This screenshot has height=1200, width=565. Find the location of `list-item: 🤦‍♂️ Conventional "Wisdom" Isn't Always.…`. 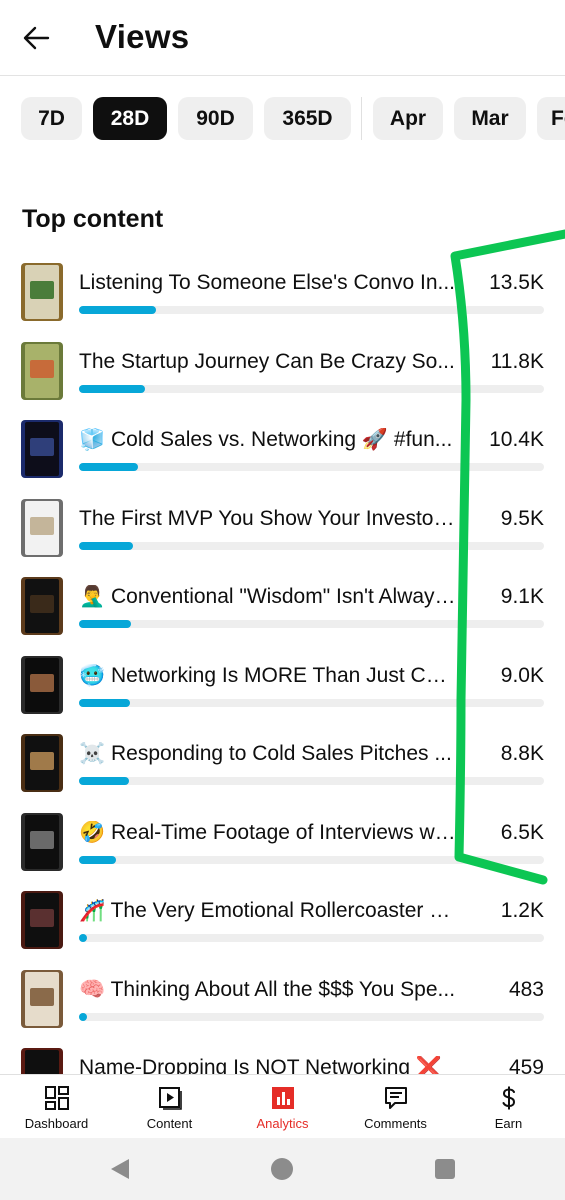

list-item: 🤦‍♂️ Conventional "Wisdom" Isn't Always.… is located at coordinates (282, 616).